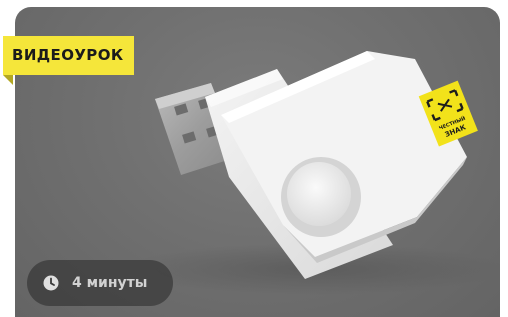  I want to click on video-lesson-badge: ВИДЕОУРОК, so click(68, 55).